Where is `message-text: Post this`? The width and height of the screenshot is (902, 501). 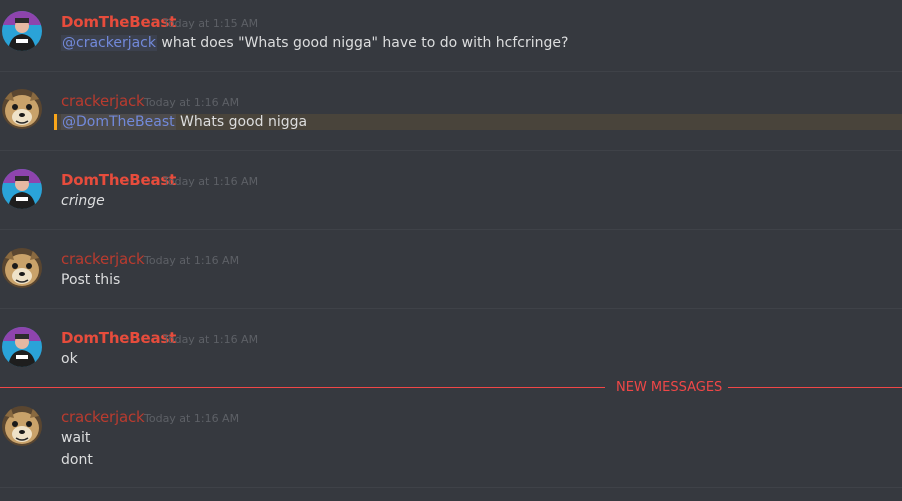
message-text: Post this is located at coordinates (91, 280).